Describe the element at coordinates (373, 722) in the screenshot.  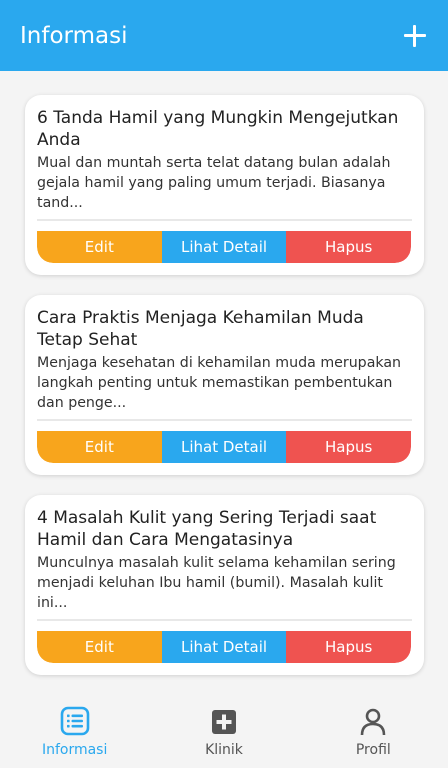
I see `user-icon` at that location.